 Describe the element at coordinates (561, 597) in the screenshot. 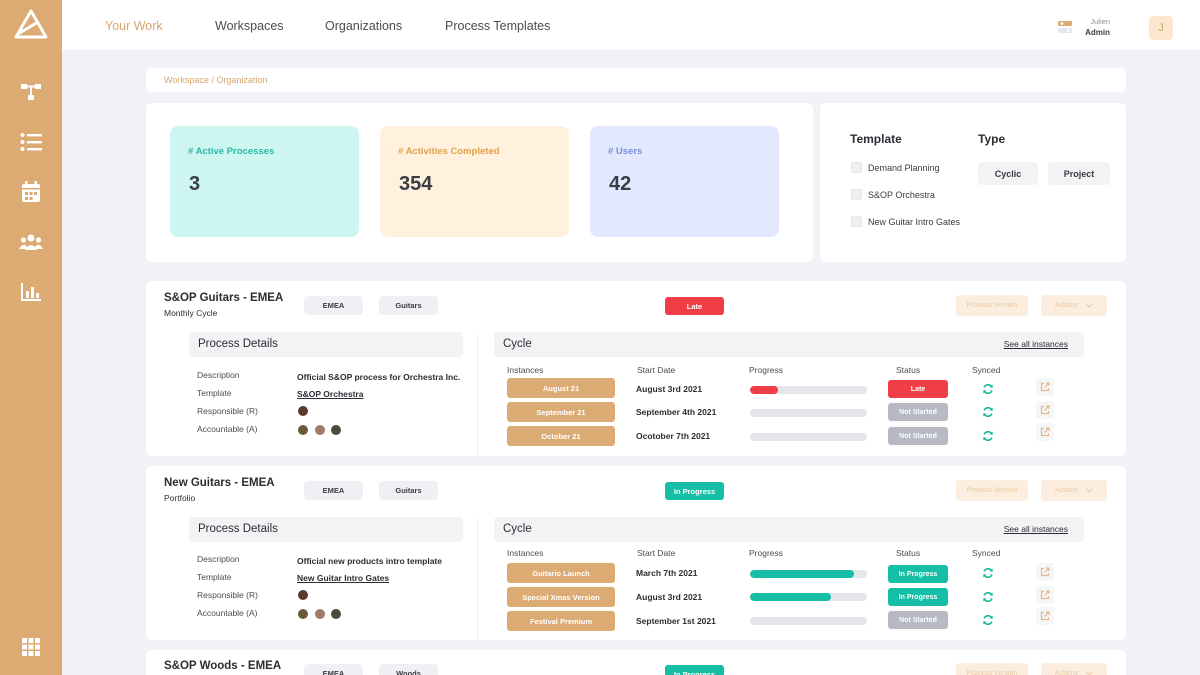

I see `instance-button: Special Xmas Version` at that location.